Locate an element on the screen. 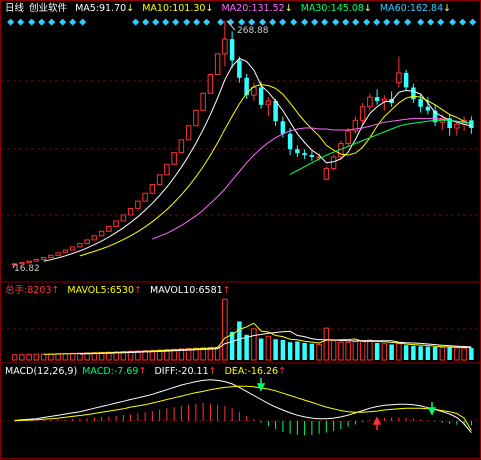 This screenshot has height=460, width=481. diff-line is located at coordinates (243, 406).